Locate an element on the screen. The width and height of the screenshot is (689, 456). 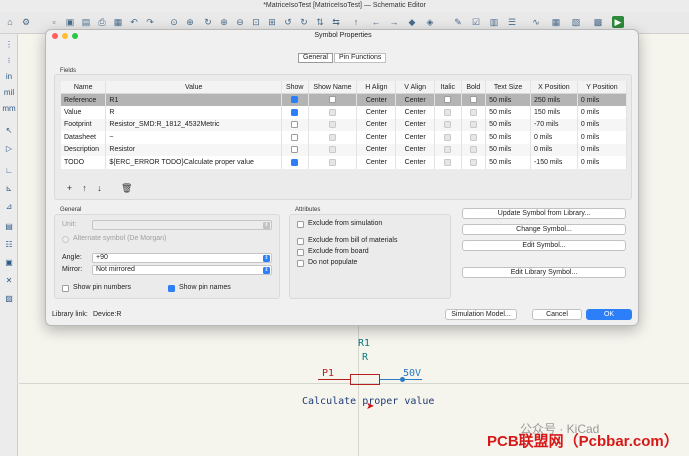
undo-icon: ↶ is located at coordinates (134, 22).